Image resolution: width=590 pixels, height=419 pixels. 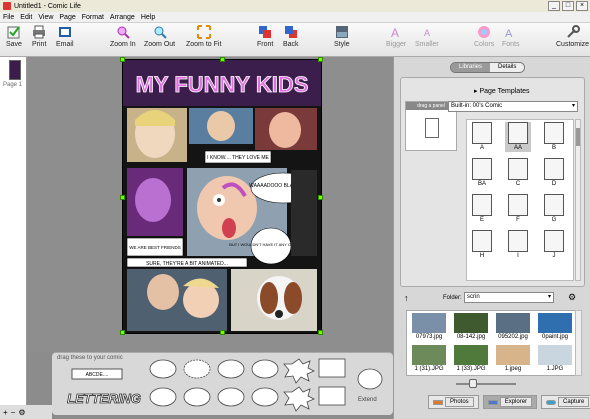 What do you see at coordinates (429, 360) in the screenshot?
I see `file-item: 1 (31).JPG` at bounding box center [429, 360].